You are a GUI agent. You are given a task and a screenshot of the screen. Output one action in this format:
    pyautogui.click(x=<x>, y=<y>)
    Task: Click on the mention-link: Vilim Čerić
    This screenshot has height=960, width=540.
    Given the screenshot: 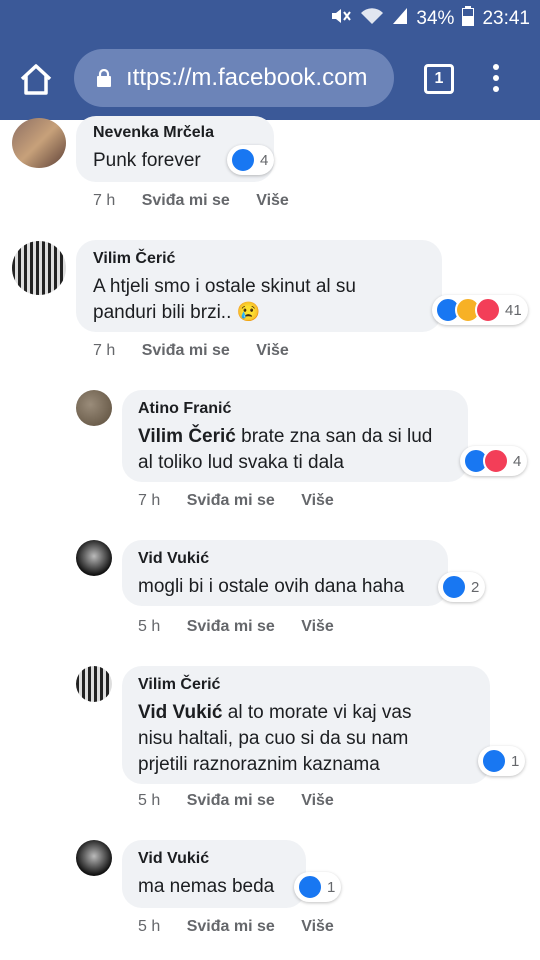 What is the action you would take?
    pyautogui.click(x=187, y=436)
    